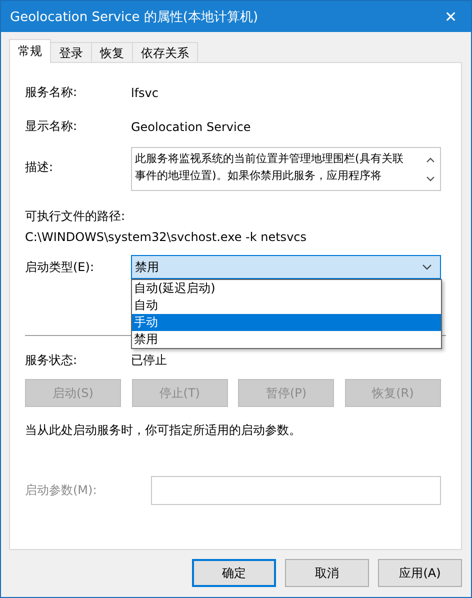  I want to click on field-value: Geolocation Service, so click(191, 127).